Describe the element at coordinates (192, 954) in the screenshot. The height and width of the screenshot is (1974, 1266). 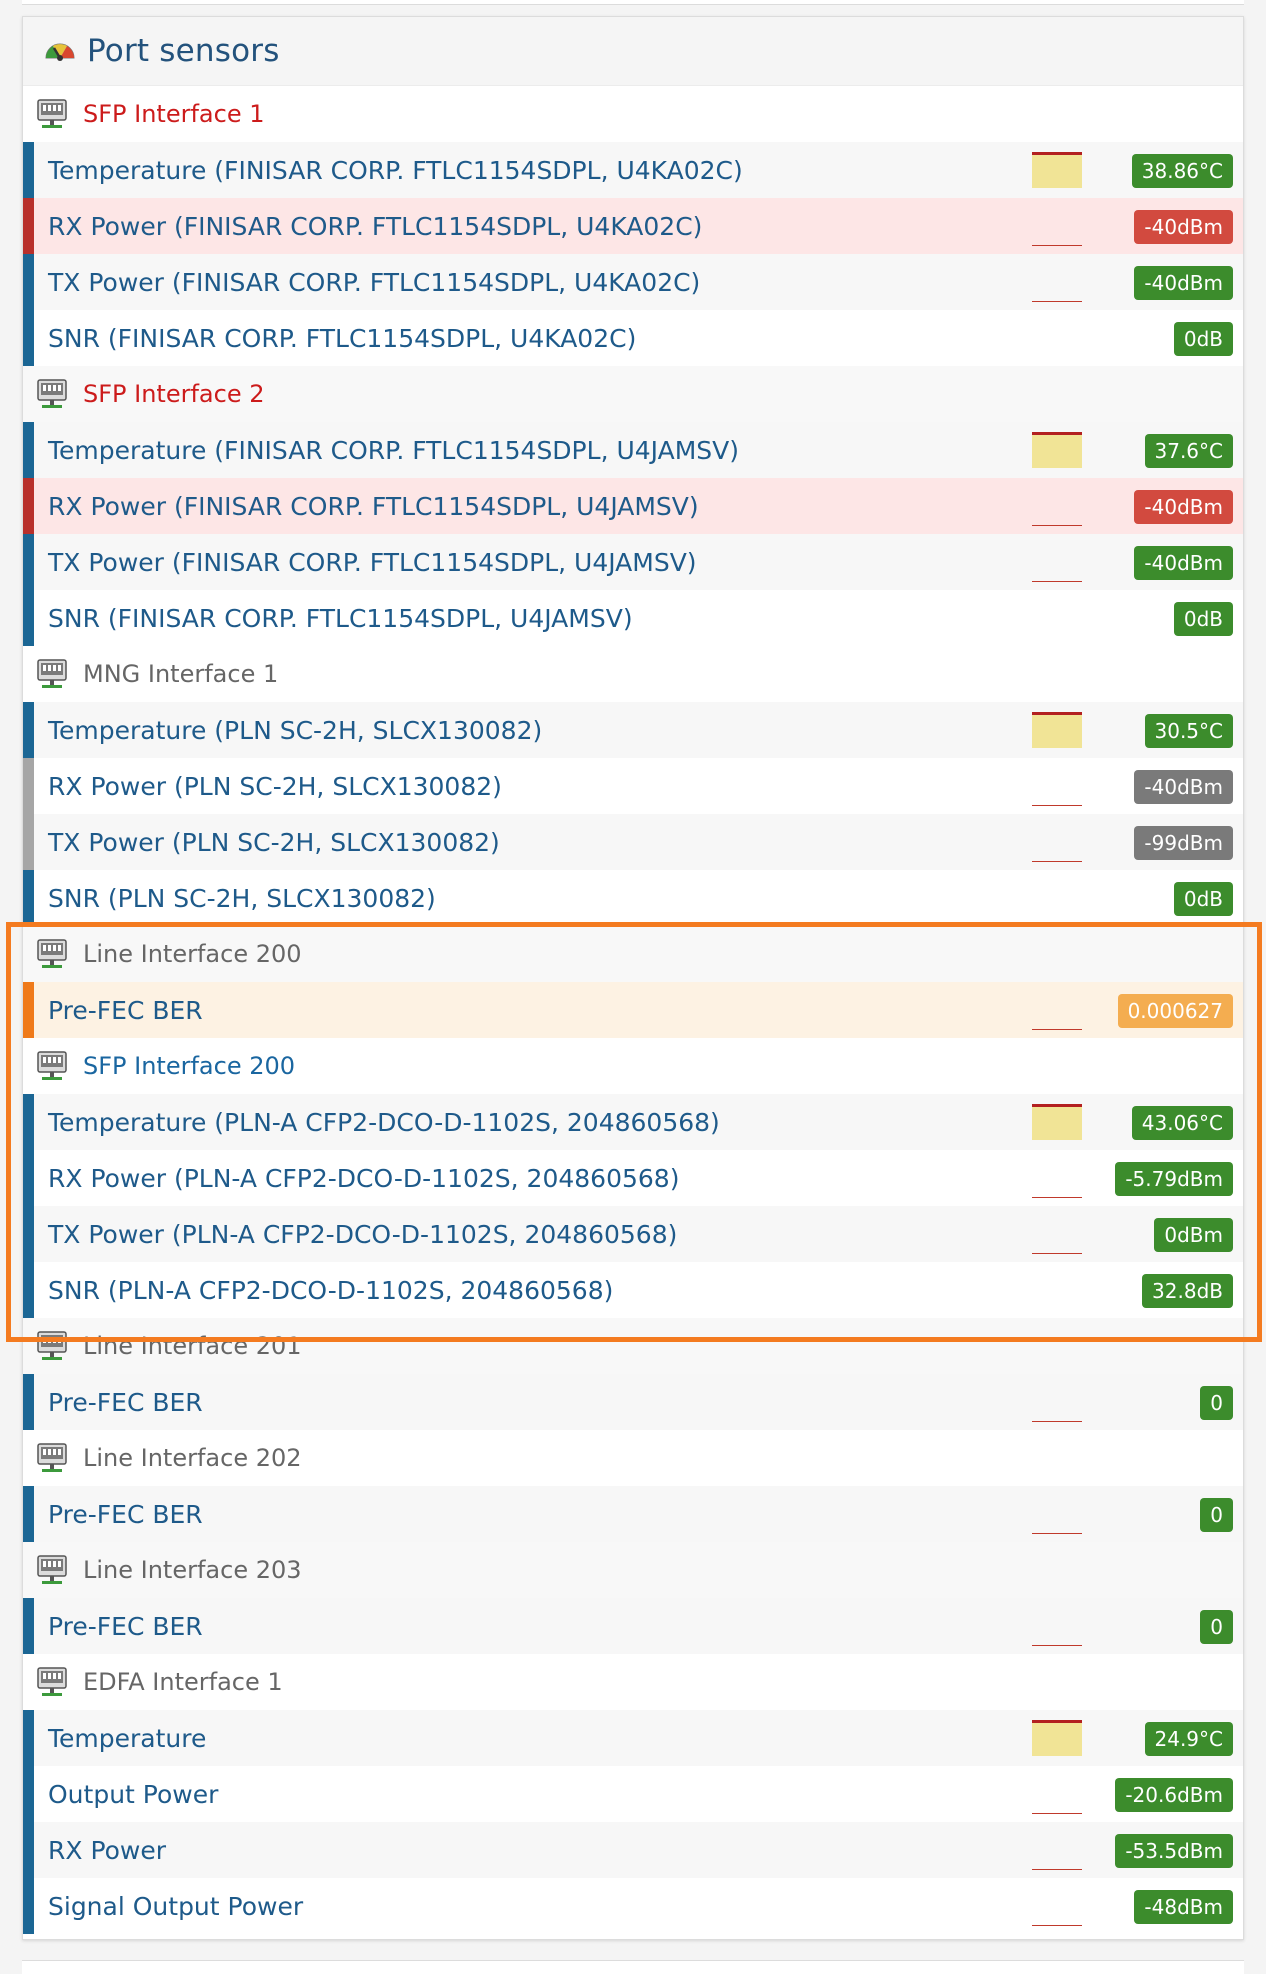
I see `interface-name: Line Interface 200` at that location.